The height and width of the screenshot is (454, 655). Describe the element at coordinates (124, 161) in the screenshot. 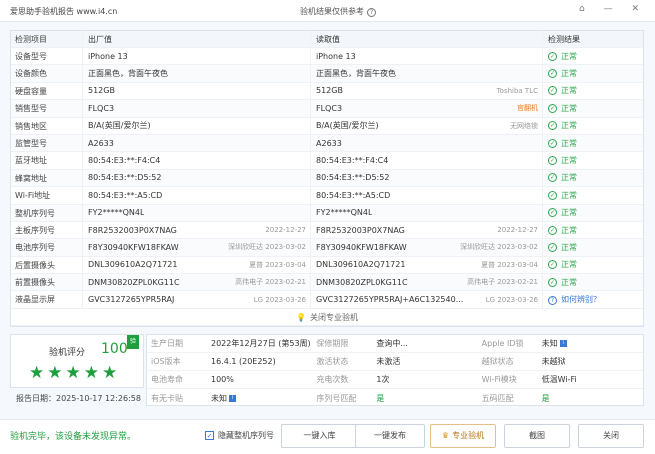

I see `factory-value: 80:54:E3:**:F4:C4` at that location.